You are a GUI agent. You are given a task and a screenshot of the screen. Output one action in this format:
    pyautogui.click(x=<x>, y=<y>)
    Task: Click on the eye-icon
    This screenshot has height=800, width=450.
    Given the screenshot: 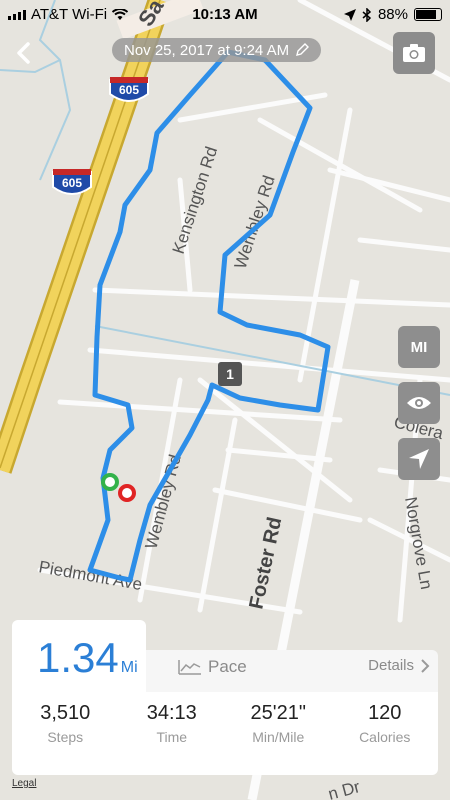 What is the action you would take?
    pyautogui.click(x=419, y=403)
    